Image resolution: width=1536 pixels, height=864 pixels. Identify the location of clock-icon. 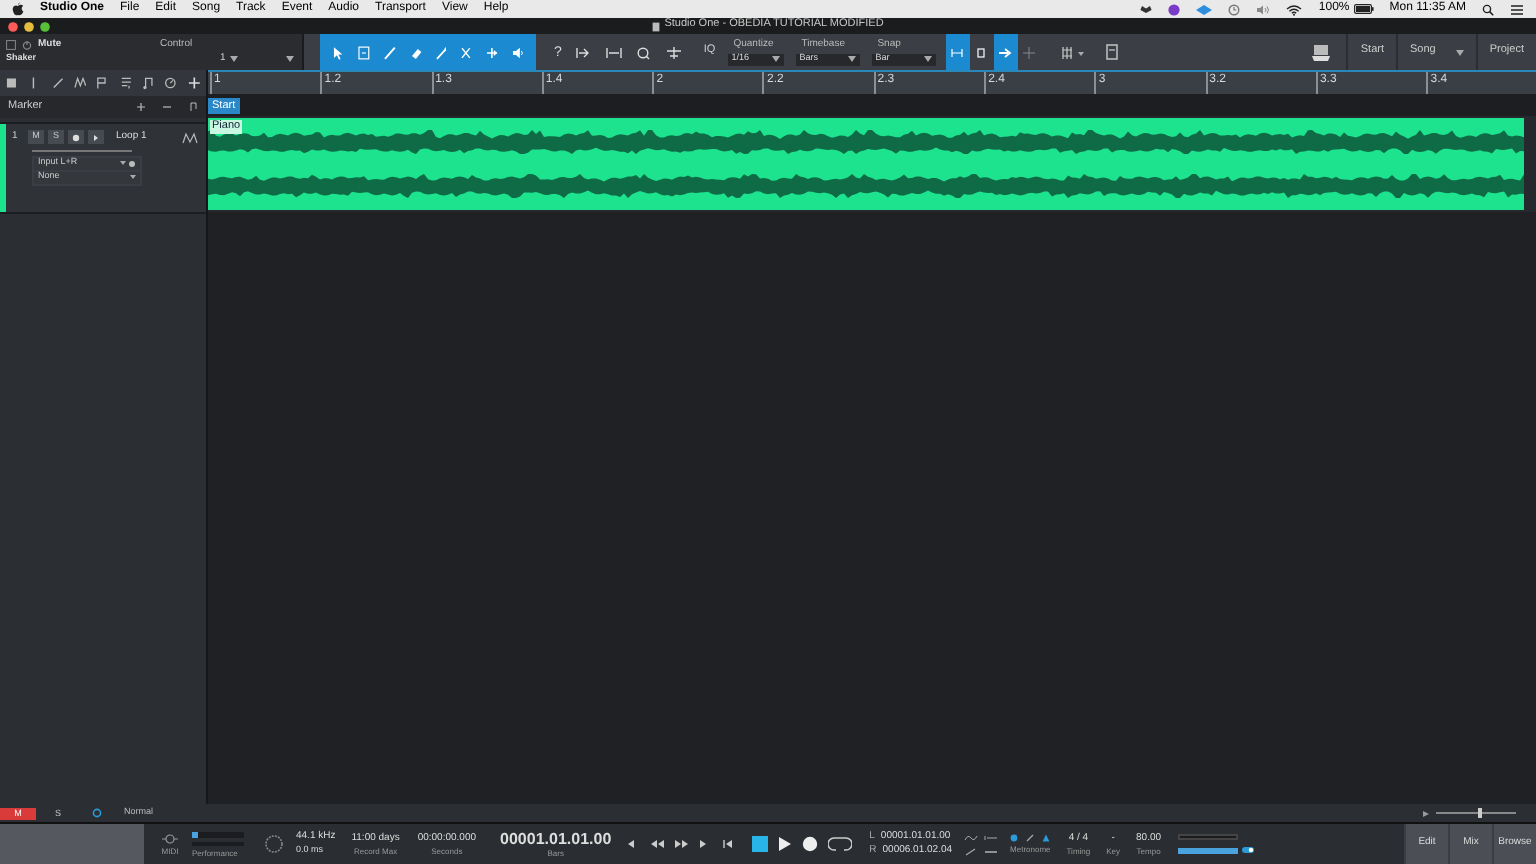
(1234, 9).